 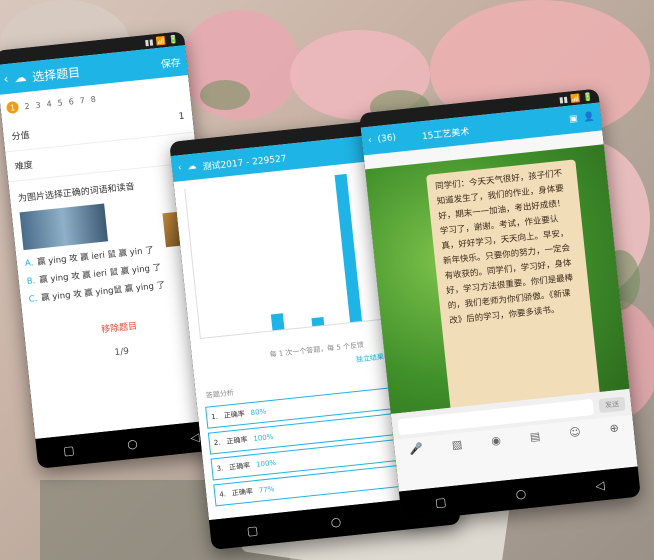 What do you see at coordinates (496, 440) in the screenshot?
I see `camera-icon: ◉` at bounding box center [496, 440].